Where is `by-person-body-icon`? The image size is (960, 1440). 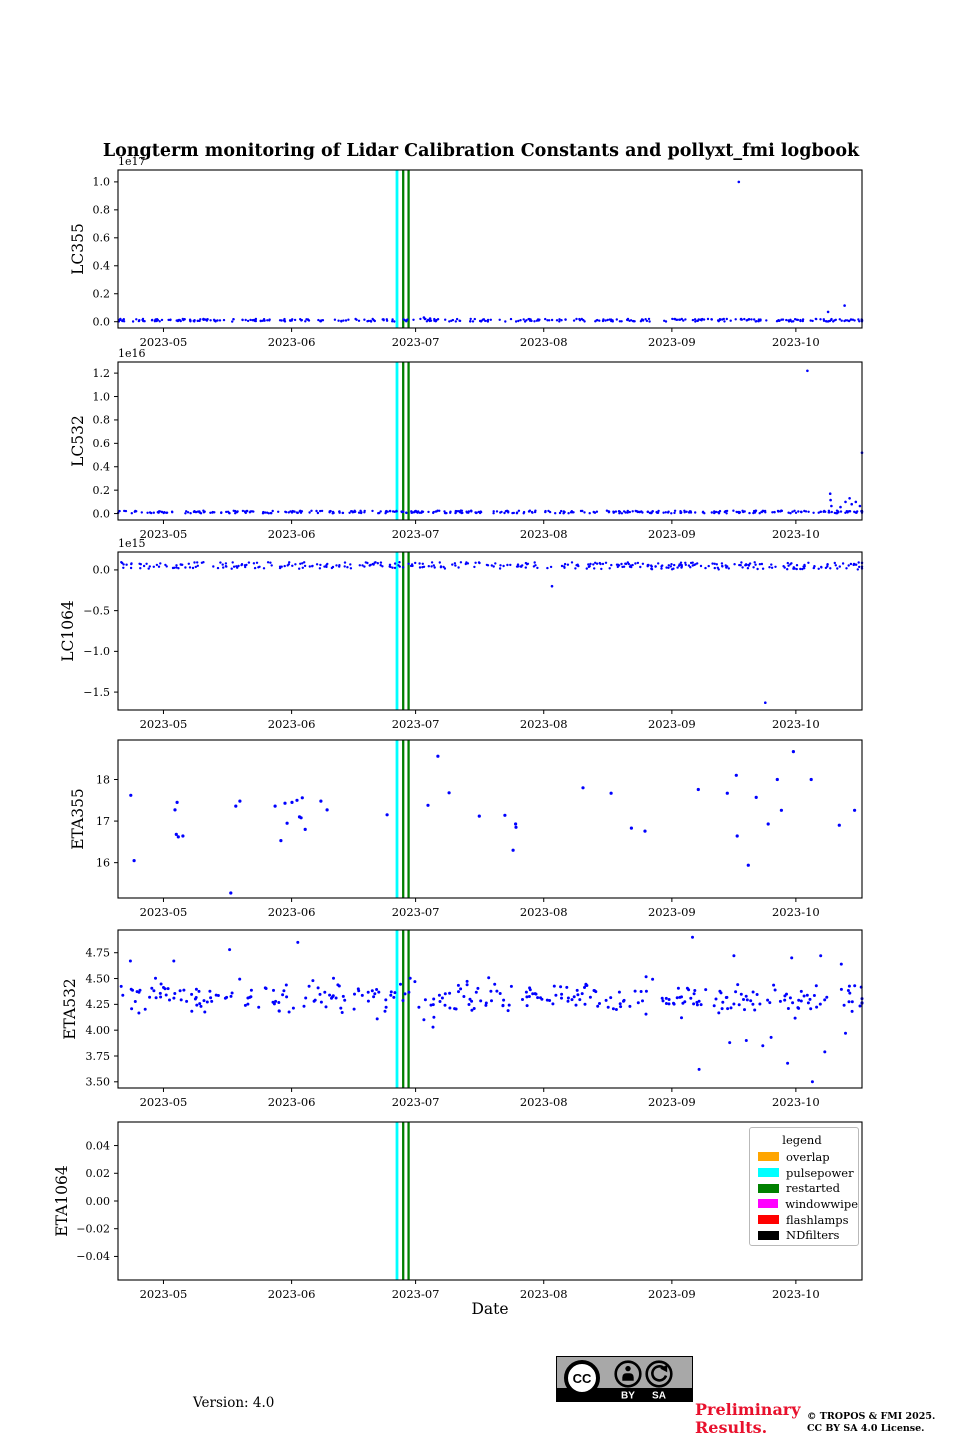 by-person-body-icon is located at coordinates (628, 1377).